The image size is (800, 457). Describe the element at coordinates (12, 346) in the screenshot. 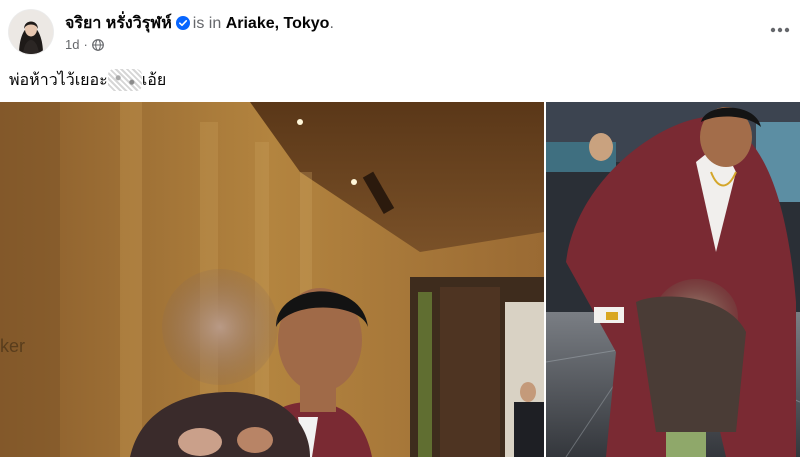

I see `left-photo-wall-text: ker` at that location.